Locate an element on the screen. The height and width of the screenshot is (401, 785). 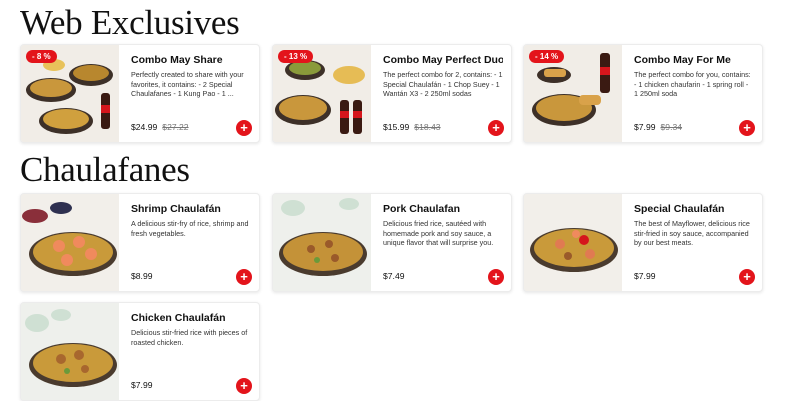
product-title: Combo May Perfect Duo is located at coordinates (443, 60).